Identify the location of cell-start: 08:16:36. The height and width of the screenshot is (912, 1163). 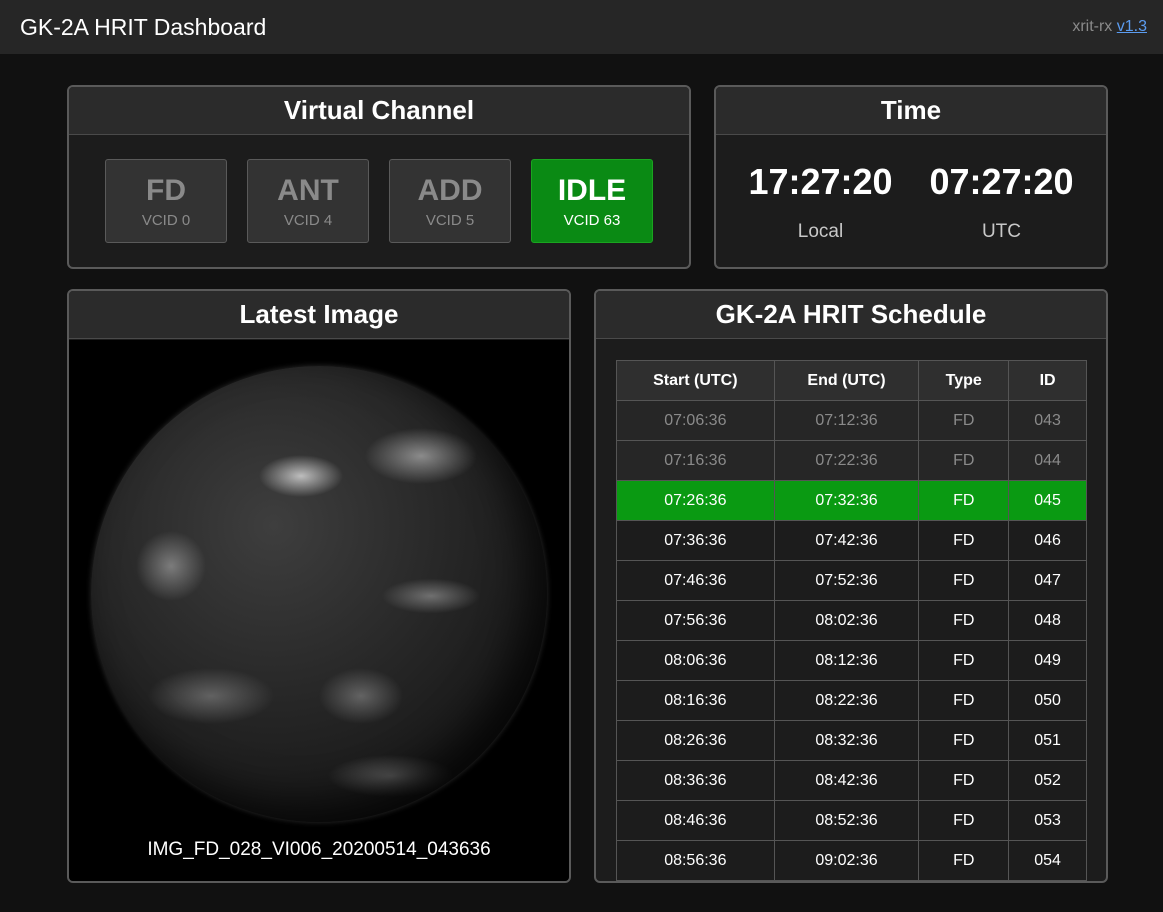
(695, 700).